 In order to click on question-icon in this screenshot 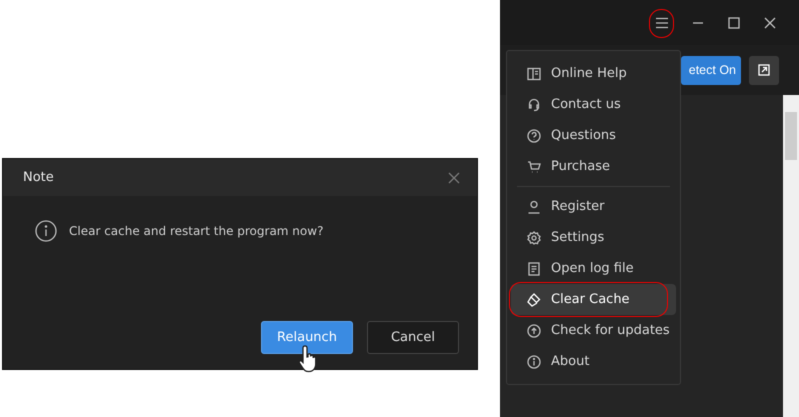, I will do `click(534, 135)`.